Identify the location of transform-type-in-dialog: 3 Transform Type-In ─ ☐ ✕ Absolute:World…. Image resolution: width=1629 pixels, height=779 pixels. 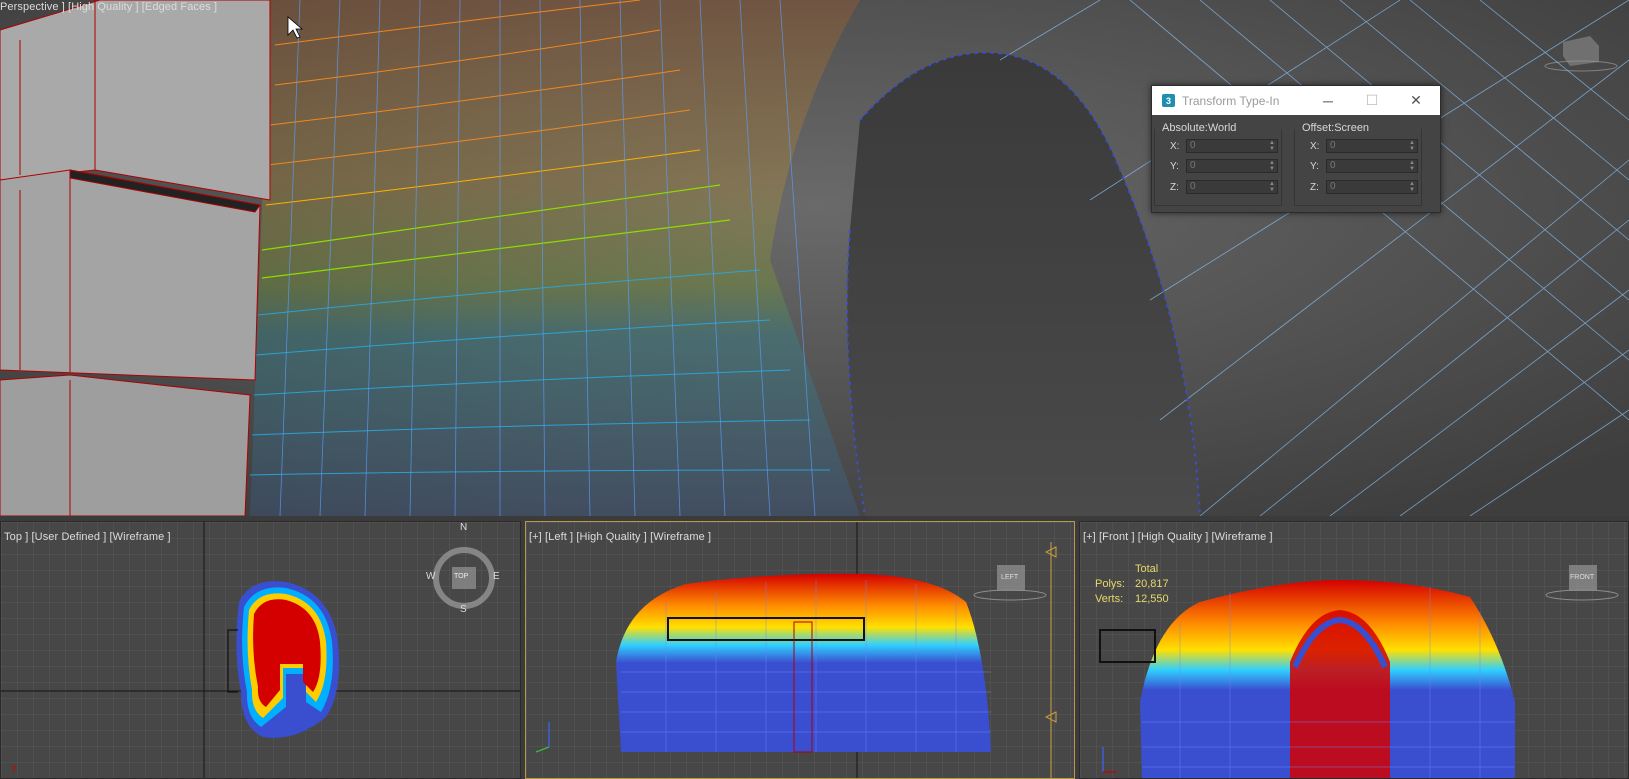
(1296, 149).